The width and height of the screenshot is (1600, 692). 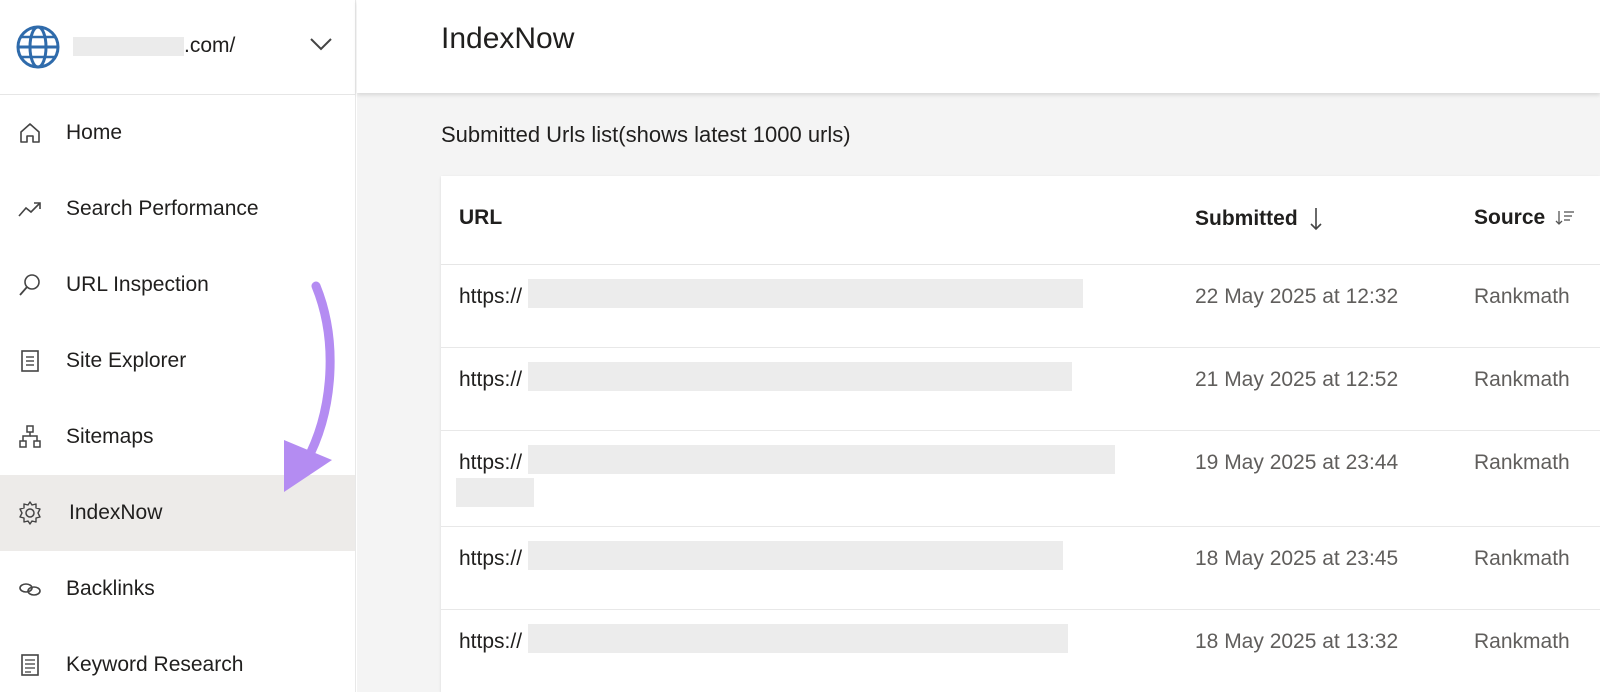 What do you see at coordinates (321, 44) in the screenshot?
I see `chevron-down-icon` at bounding box center [321, 44].